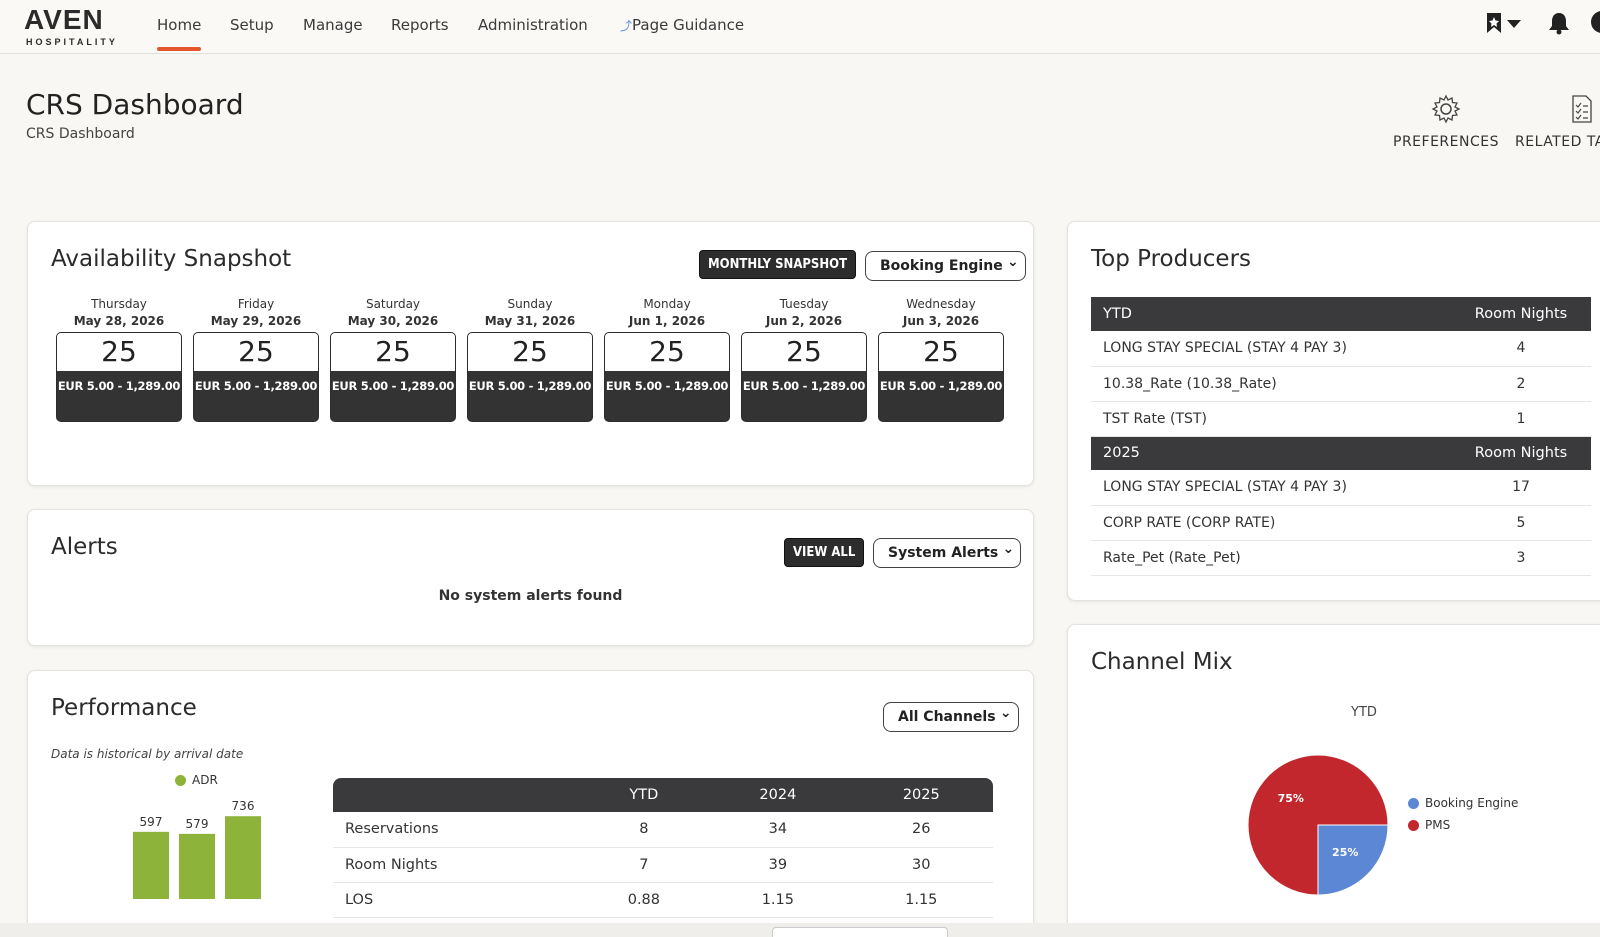  I want to click on alerts-filter-select: System Alerts, so click(947, 553).